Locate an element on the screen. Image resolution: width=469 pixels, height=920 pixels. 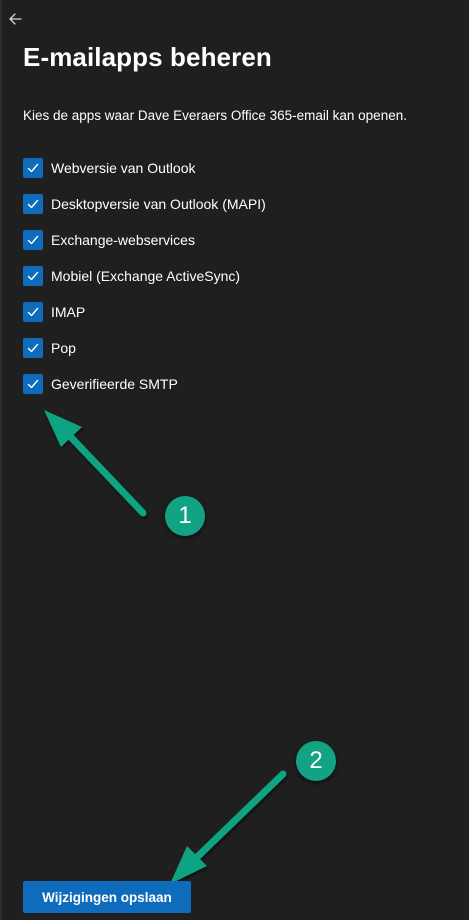
app-option-pop: Pop is located at coordinates (144, 348).